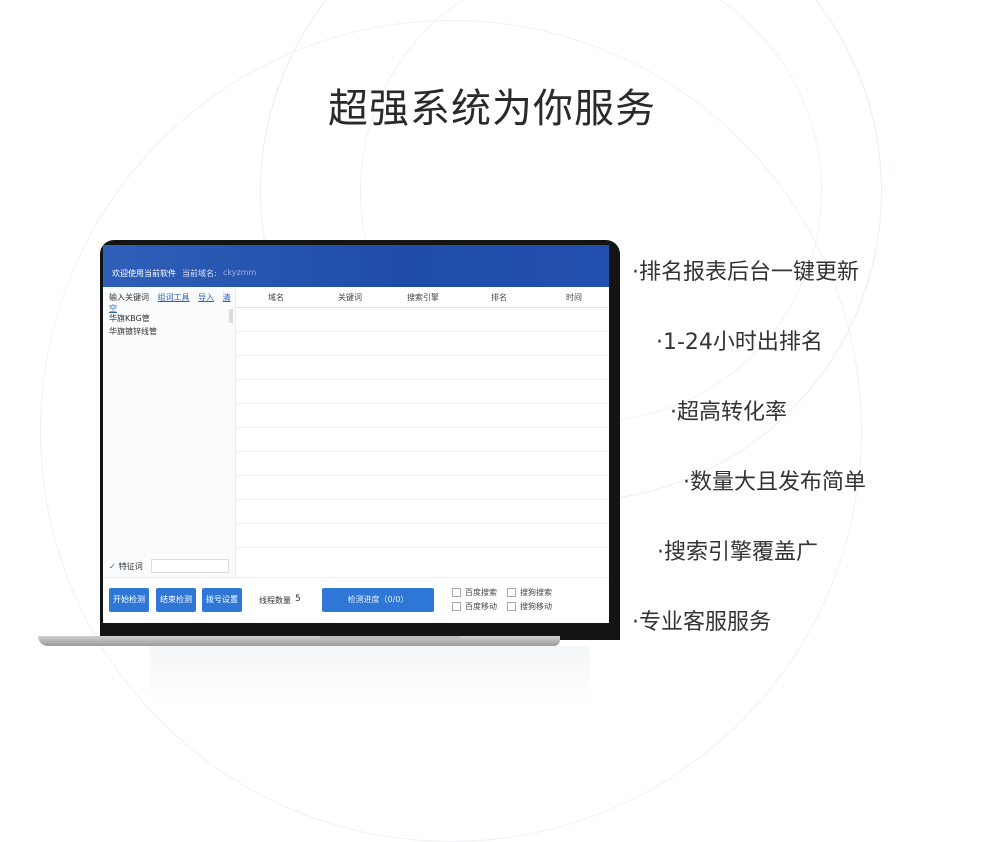  I want to click on results-table: 域名 关键词 搜索引擎 排名 时间, so click(422, 432).